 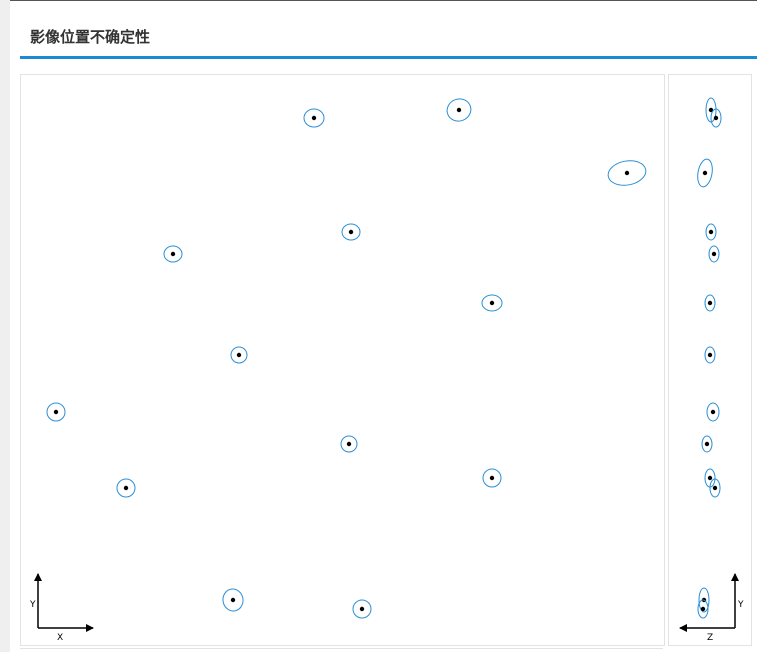 I want to click on zy-axes-indicator: Y Z, so click(x=711, y=608).